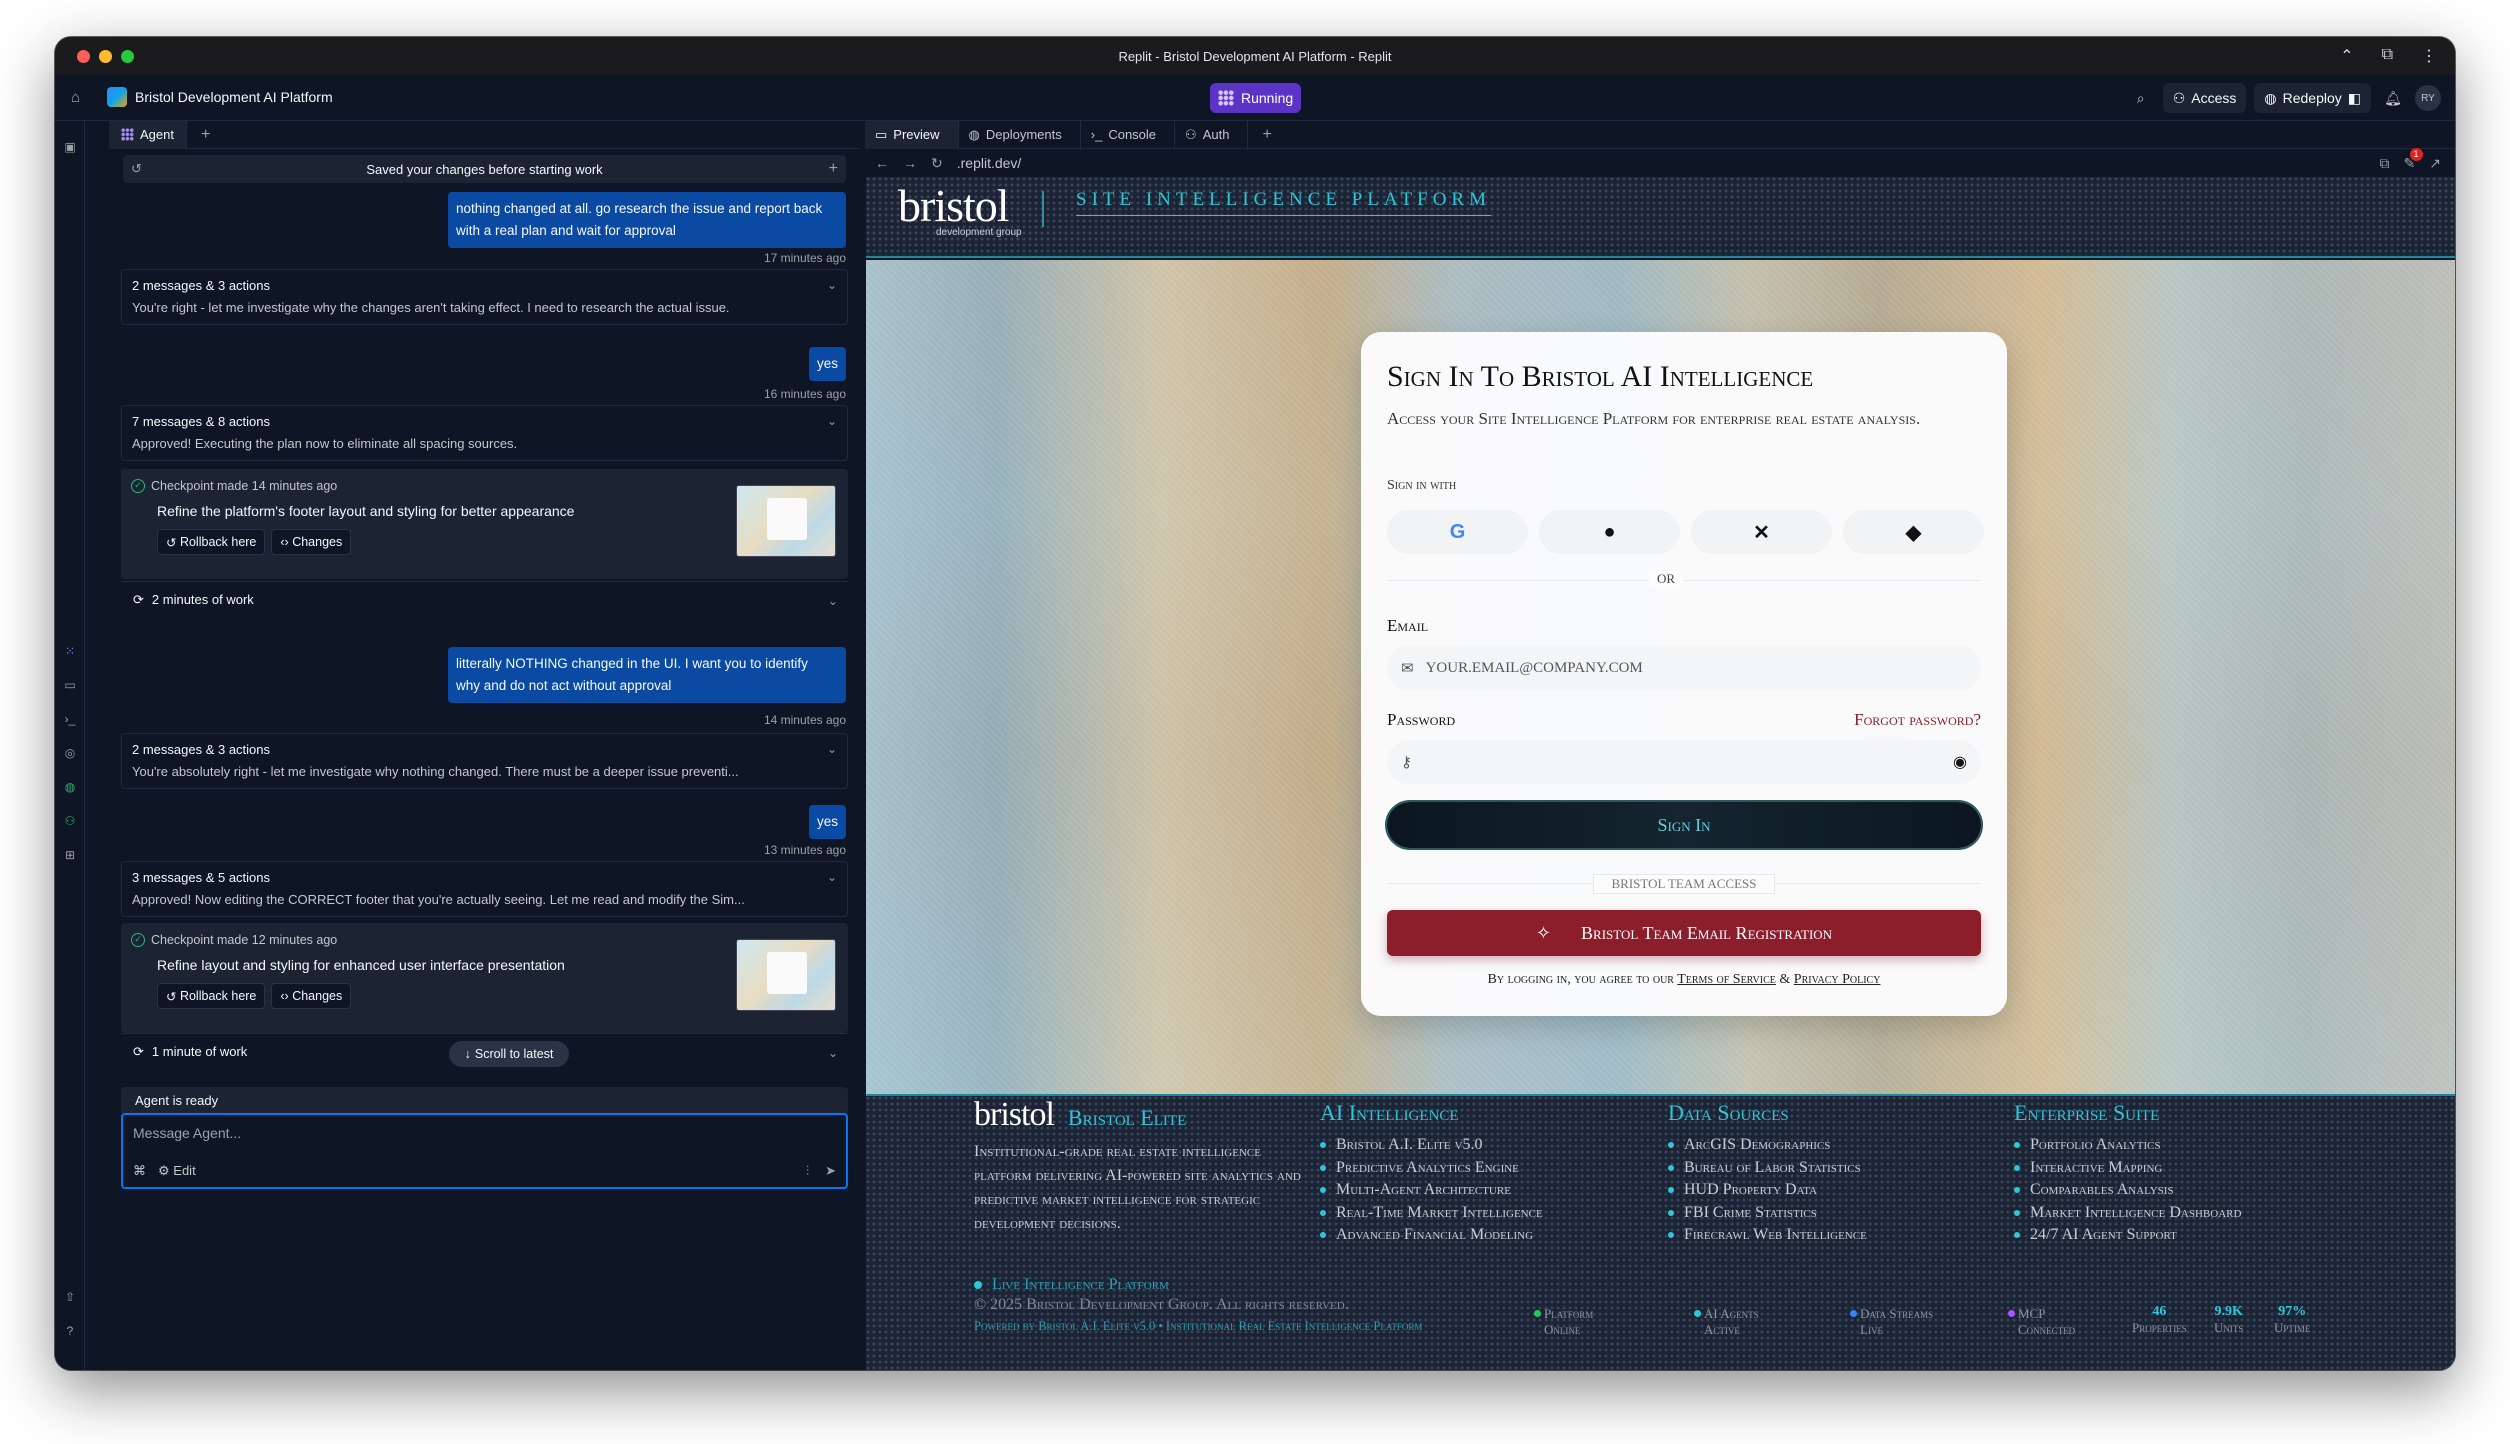 The width and height of the screenshot is (2510, 1444). I want to click on footer-link: Multi-Agent Architecture, so click(1431, 1190).